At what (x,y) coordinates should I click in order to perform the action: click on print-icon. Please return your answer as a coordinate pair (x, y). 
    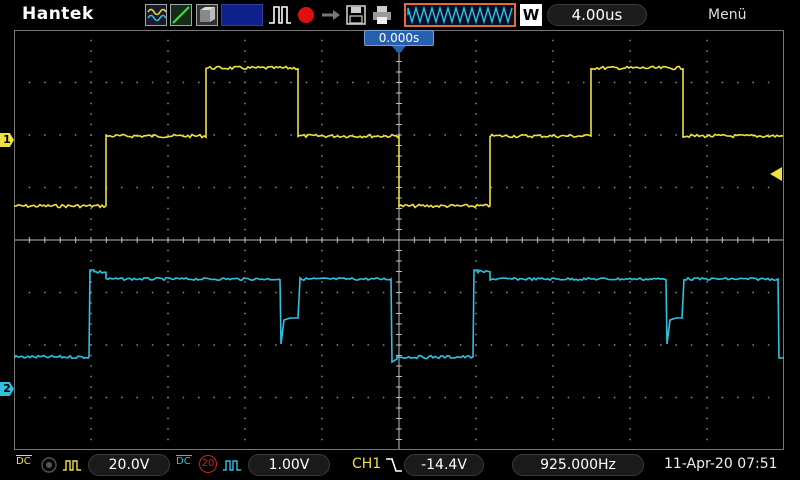
    Looking at the image, I should click on (382, 15).